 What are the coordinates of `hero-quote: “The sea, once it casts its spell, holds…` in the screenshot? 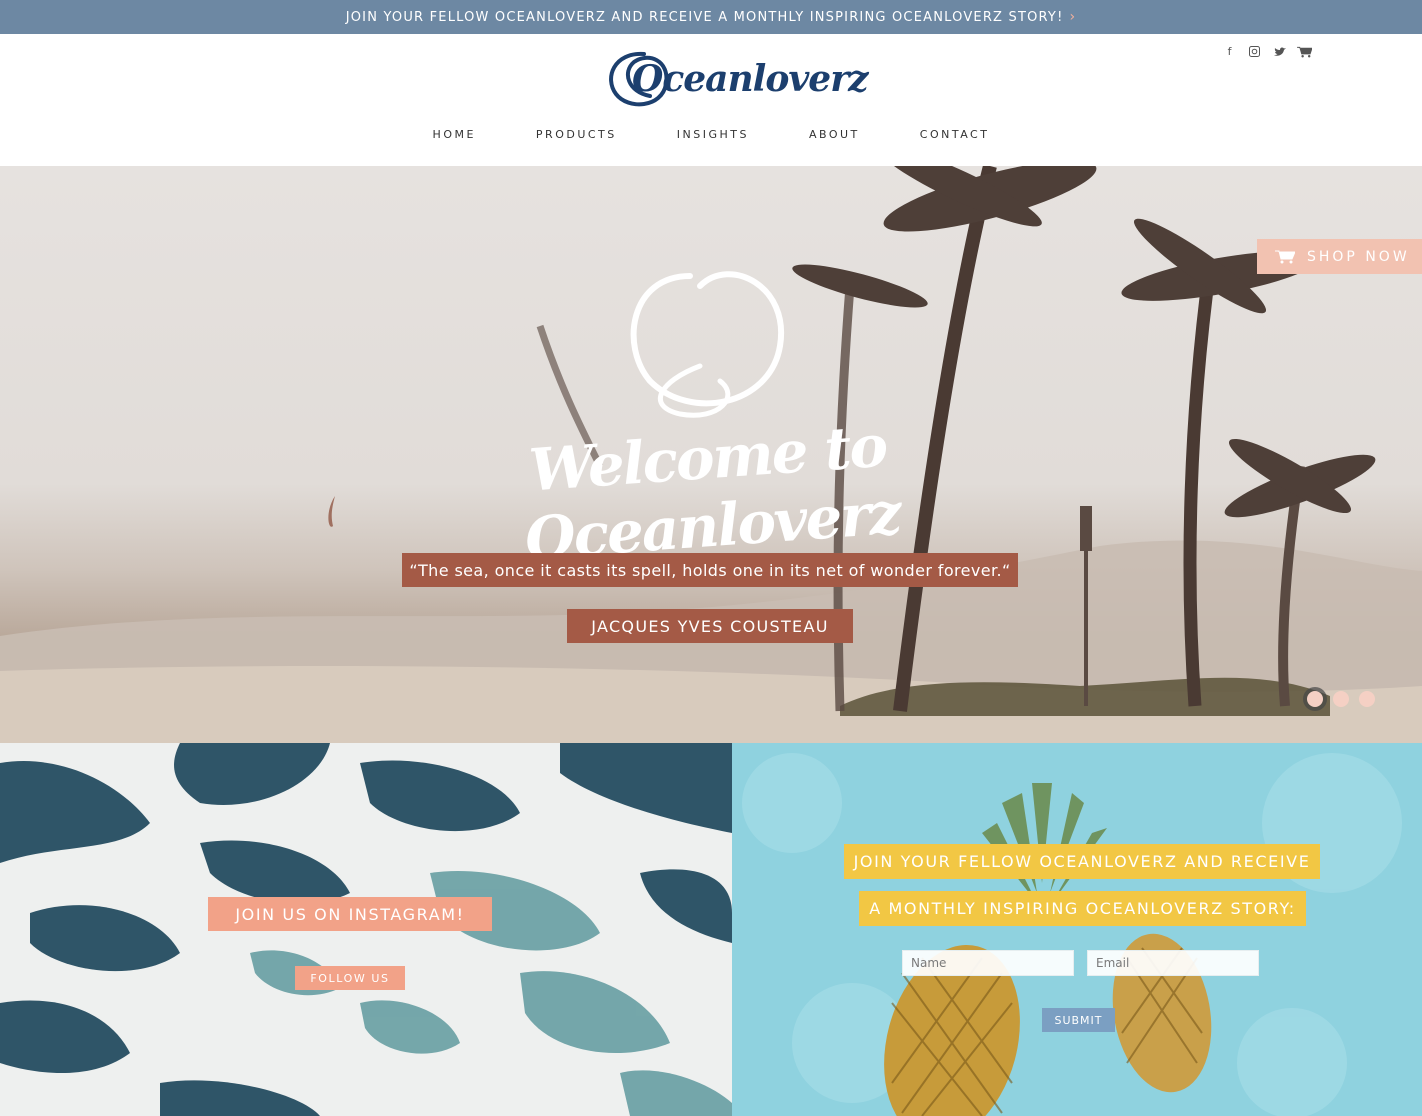 It's located at (710, 570).